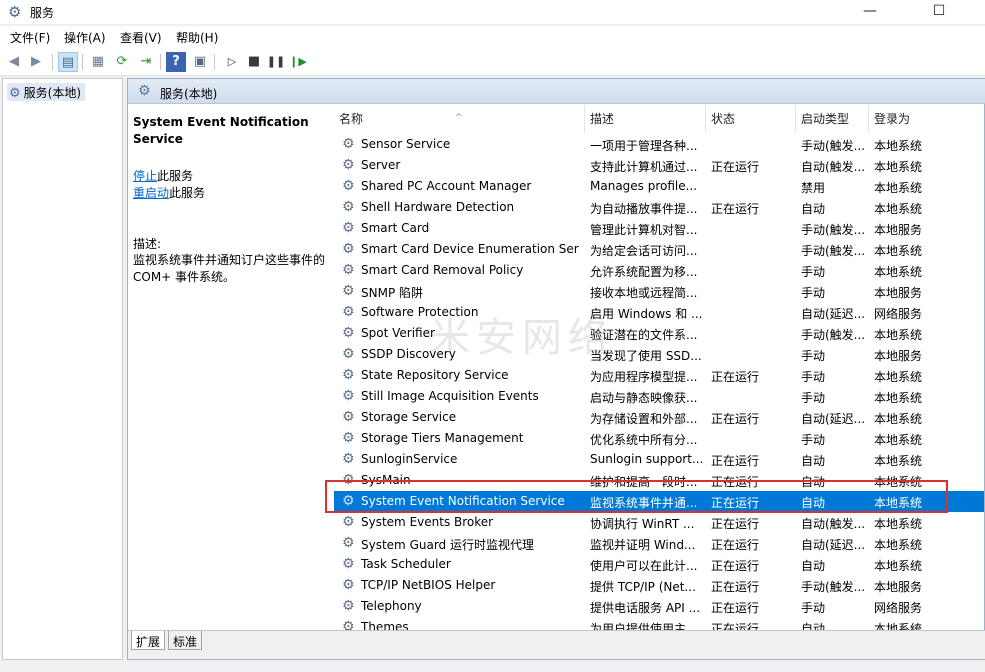 Image resolution: width=985 pixels, height=672 pixels. What do you see at coordinates (659, 291) in the screenshot?
I see `table-row: ⚙ SNMP 陷阱 接收本地或远程简... 手动 本地服务` at bounding box center [659, 291].